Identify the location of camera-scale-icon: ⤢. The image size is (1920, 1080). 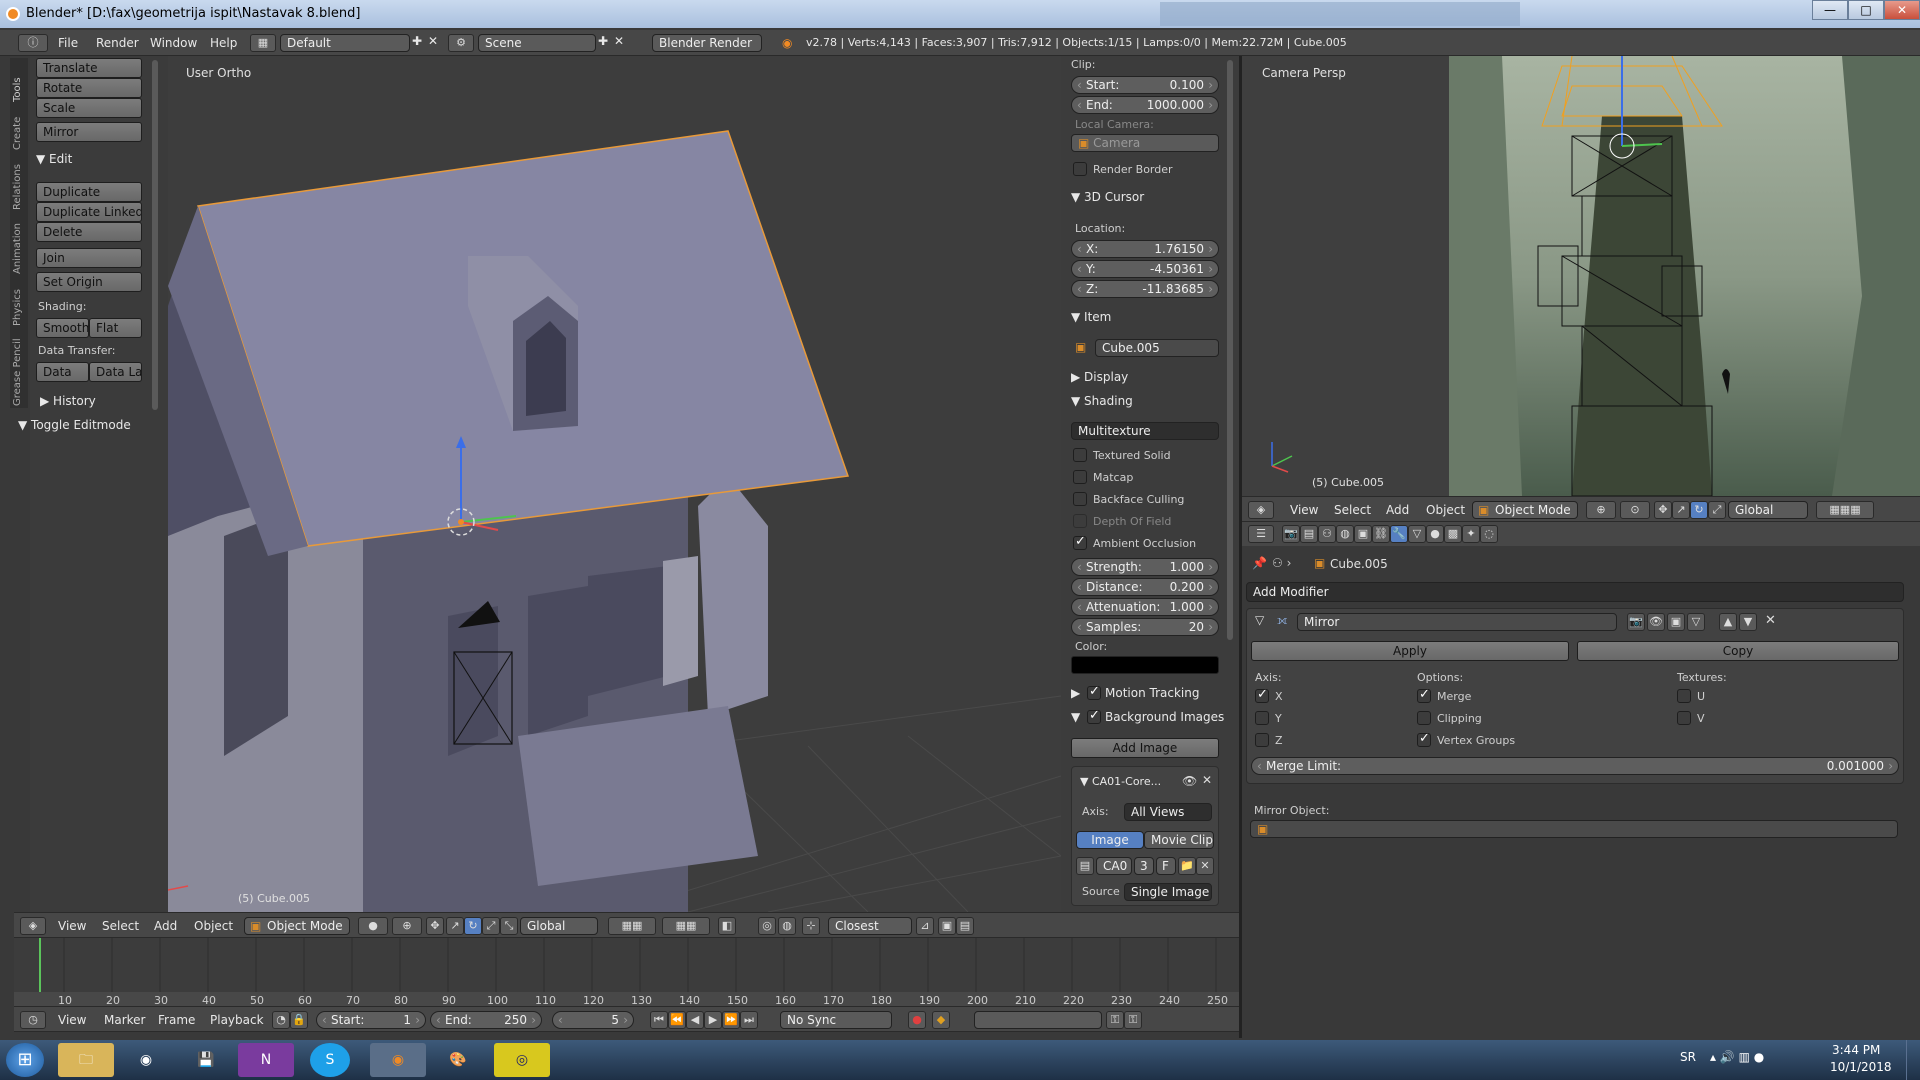
(1717, 510).